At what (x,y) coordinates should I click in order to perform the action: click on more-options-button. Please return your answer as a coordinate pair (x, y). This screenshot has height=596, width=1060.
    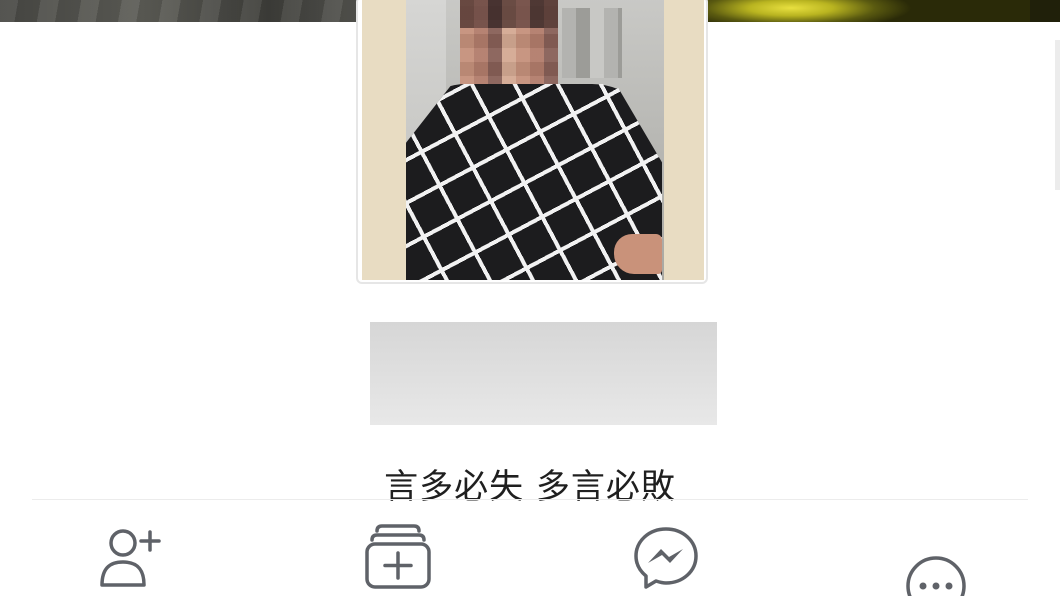
    Looking at the image, I should click on (936, 575).